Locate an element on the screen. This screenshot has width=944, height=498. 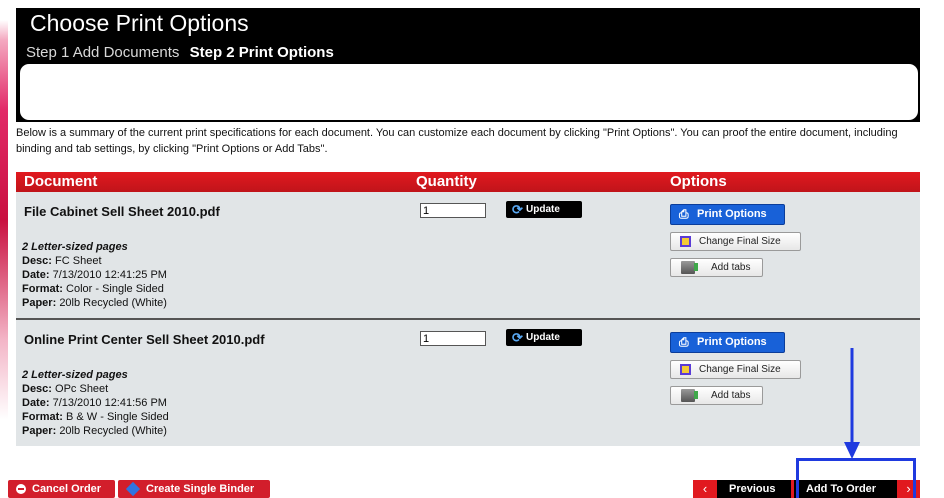
create-single-binder-label: Create Single Binder is located at coordinates (200, 489).